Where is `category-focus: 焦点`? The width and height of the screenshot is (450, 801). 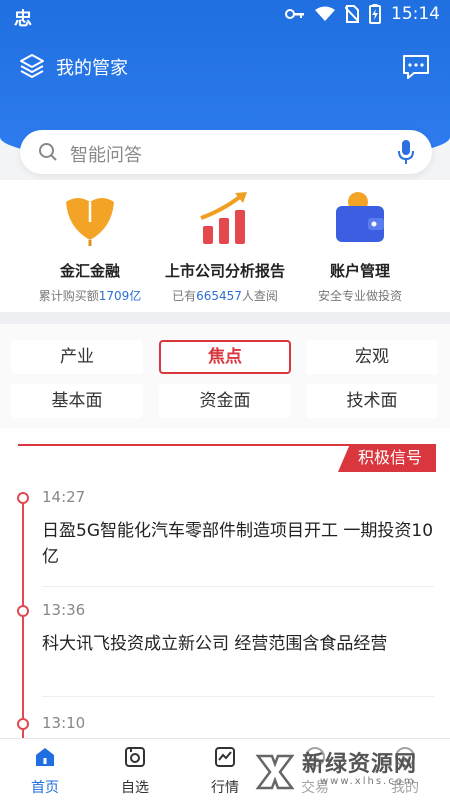
category-focus: 焦点 is located at coordinates (225, 357).